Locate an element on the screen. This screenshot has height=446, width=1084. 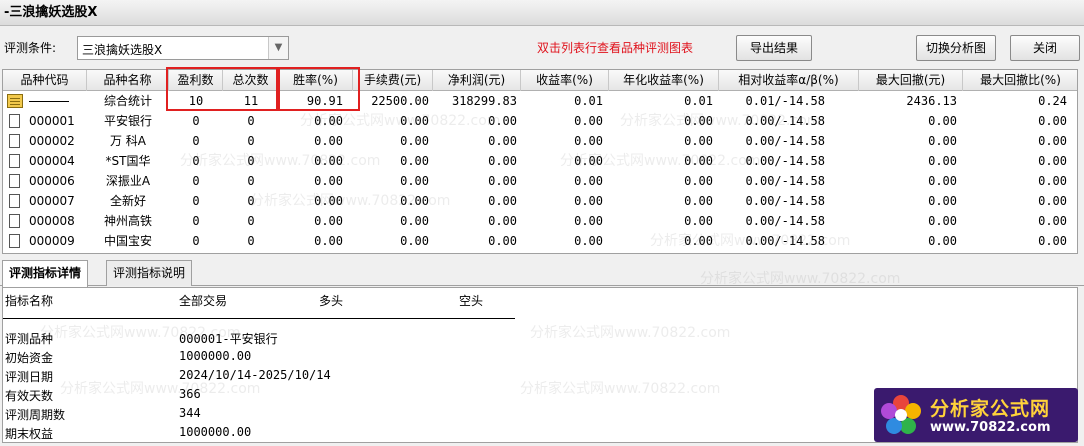
col-header-maxdd: 最大回撤(元) is located at coordinates (911, 80).